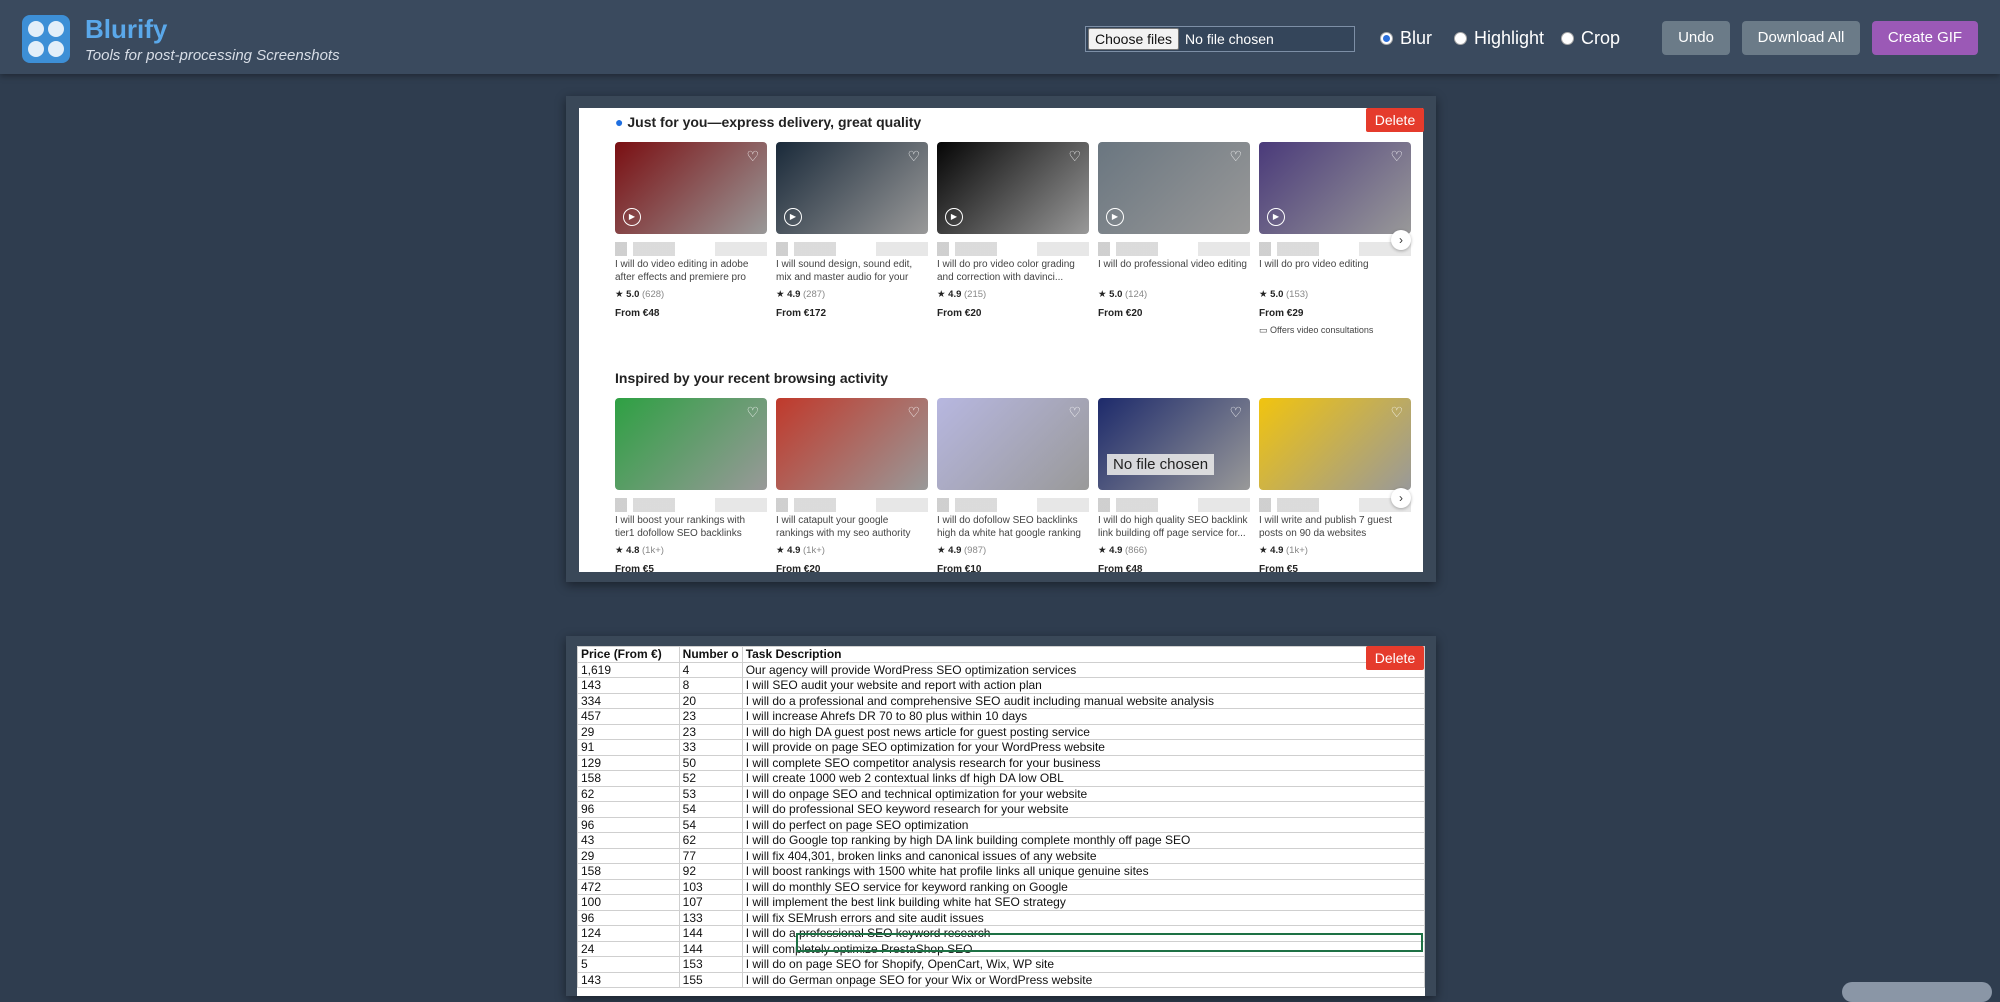 Image resolution: width=2000 pixels, height=1002 pixels. Describe the element at coordinates (710, 886) in the screenshot. I see `table-cell: 103` at that location.